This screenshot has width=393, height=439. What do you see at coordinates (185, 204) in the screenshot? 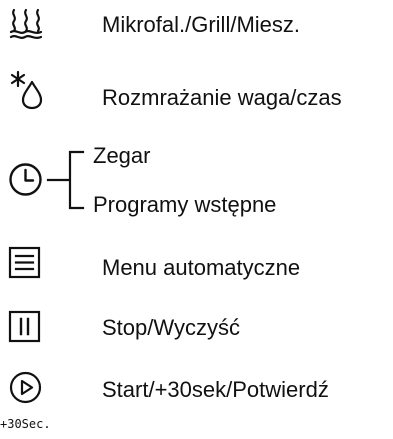
I see `programy-wstepne-label: Programy wstępne` at bounding box center [185, 204].